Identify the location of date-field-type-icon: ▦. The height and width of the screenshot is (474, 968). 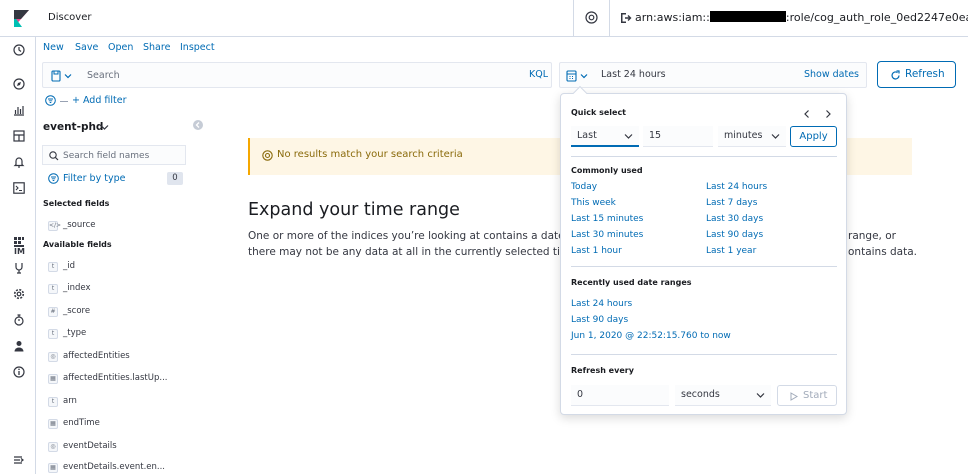
(53, 468).